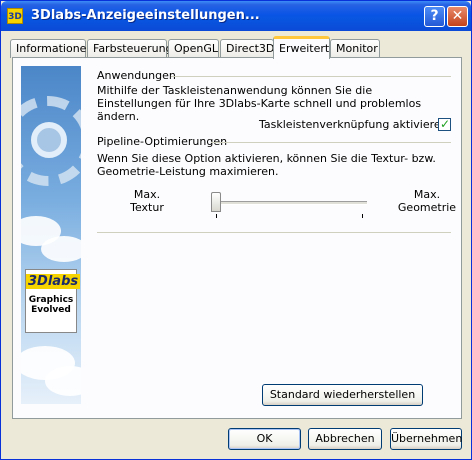 The image size is (472, 460). I want to click on slider-min-label: Max. Textur, so click(147, 201).